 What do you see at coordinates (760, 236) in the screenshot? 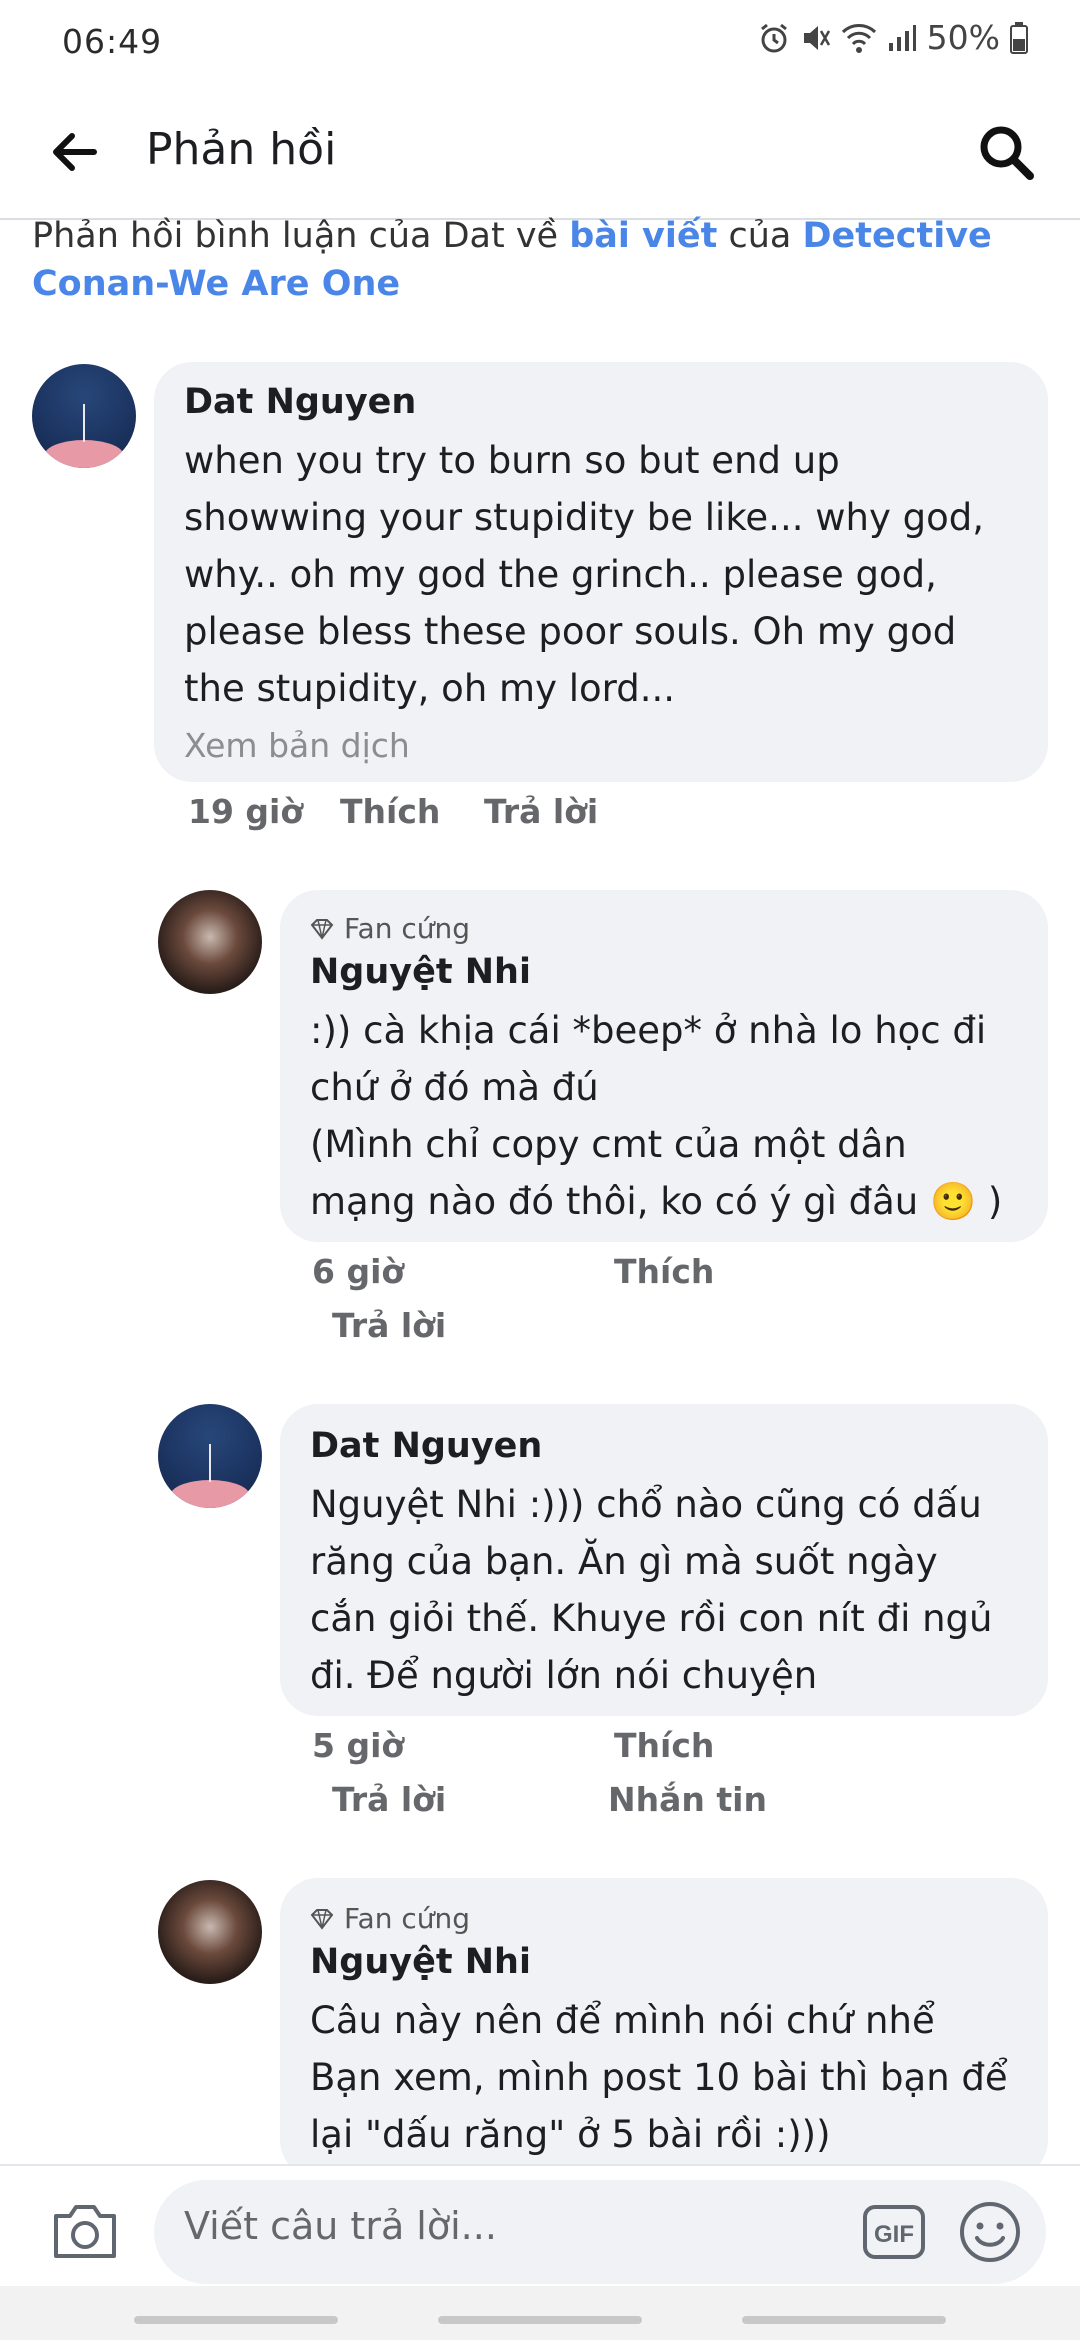
I see `context-text: của` at bounding box center [760, 236].